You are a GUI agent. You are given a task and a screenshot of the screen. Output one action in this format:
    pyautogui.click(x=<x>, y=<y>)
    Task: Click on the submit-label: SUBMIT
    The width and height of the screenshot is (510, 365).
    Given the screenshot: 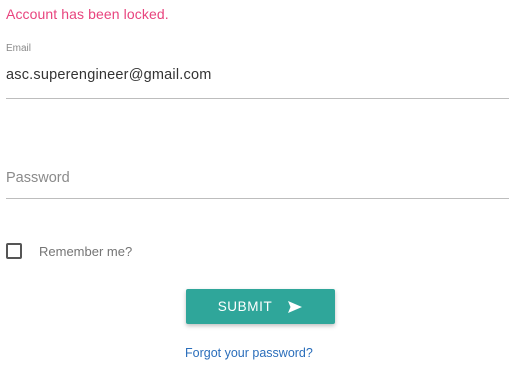 What is the action you would take?
    pyautogui.click(x=245, y=306)
    